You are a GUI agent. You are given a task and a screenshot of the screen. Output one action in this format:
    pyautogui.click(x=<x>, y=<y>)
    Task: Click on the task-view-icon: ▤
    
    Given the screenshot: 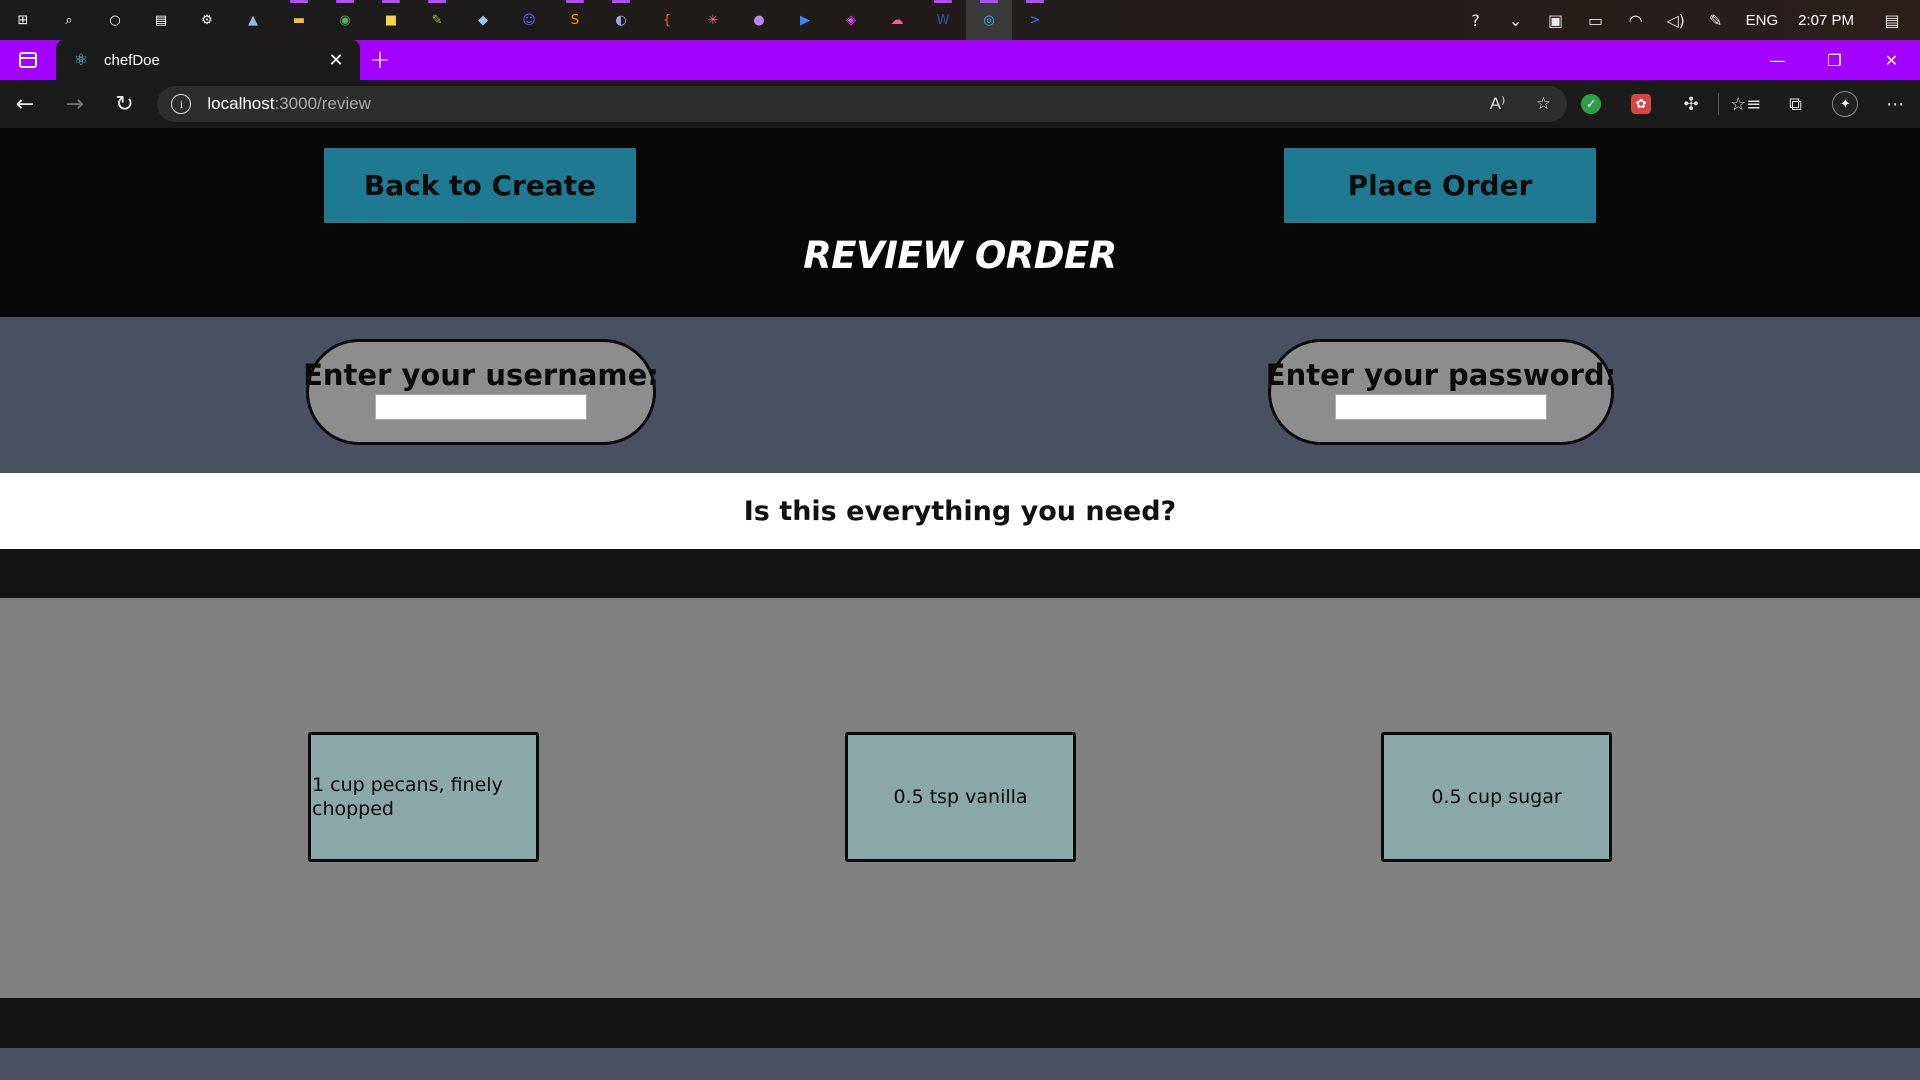 What is the action you would take?
    pyautogui.click(x=161, y=20)
    